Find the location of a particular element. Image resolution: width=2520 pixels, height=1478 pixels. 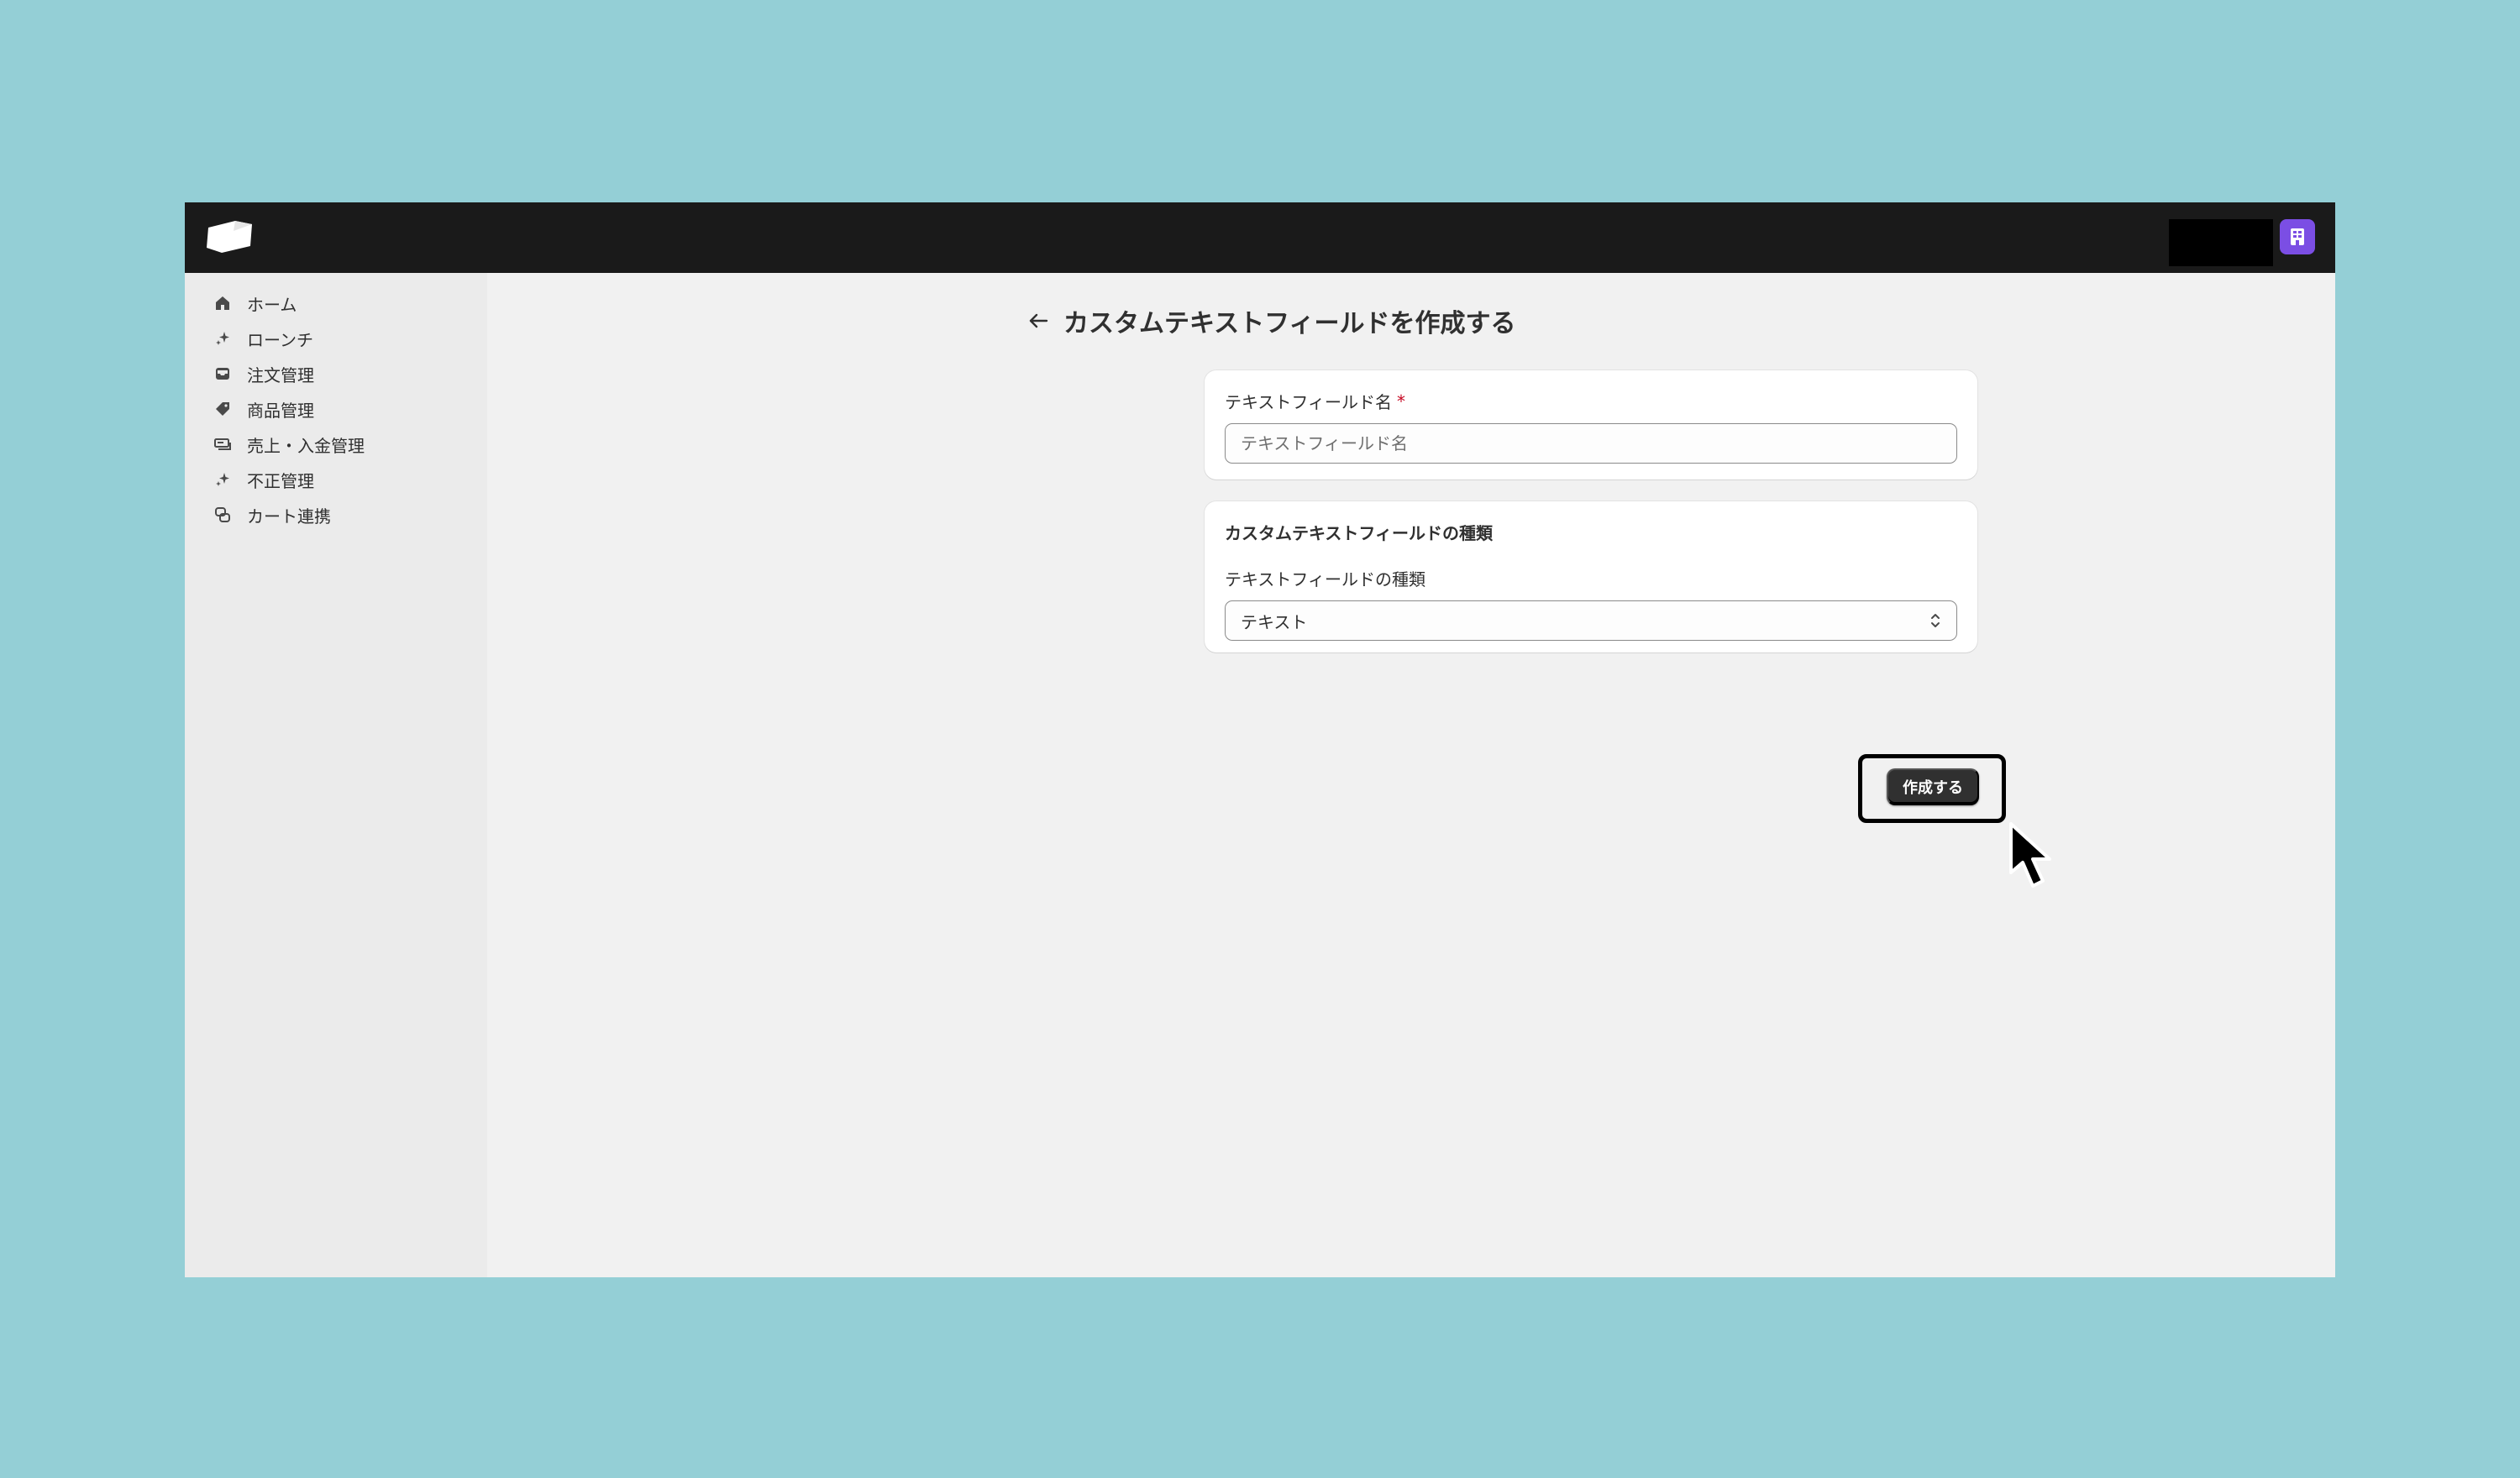

sidebar-item-label: 商品管理 is located at coordinates (280, 410).